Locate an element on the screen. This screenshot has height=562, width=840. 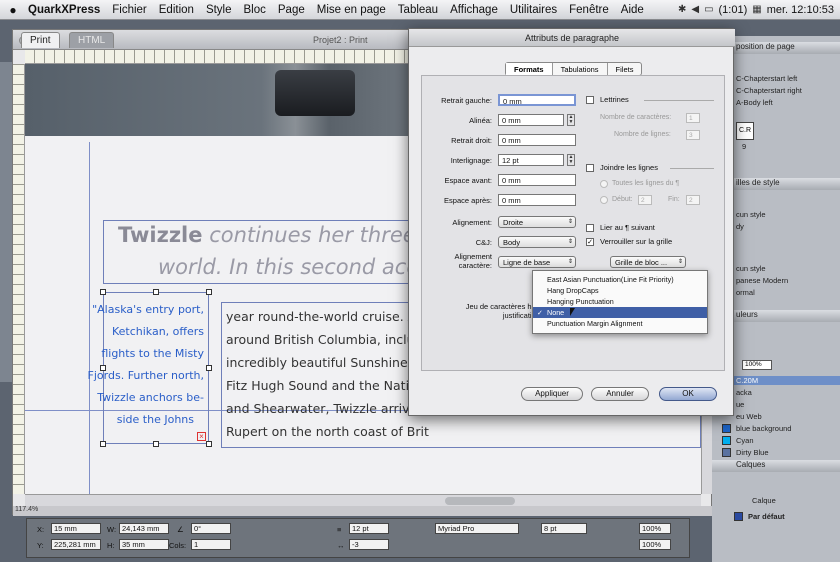
menu-bloc: Bloc is located at coordinates (255, 10).